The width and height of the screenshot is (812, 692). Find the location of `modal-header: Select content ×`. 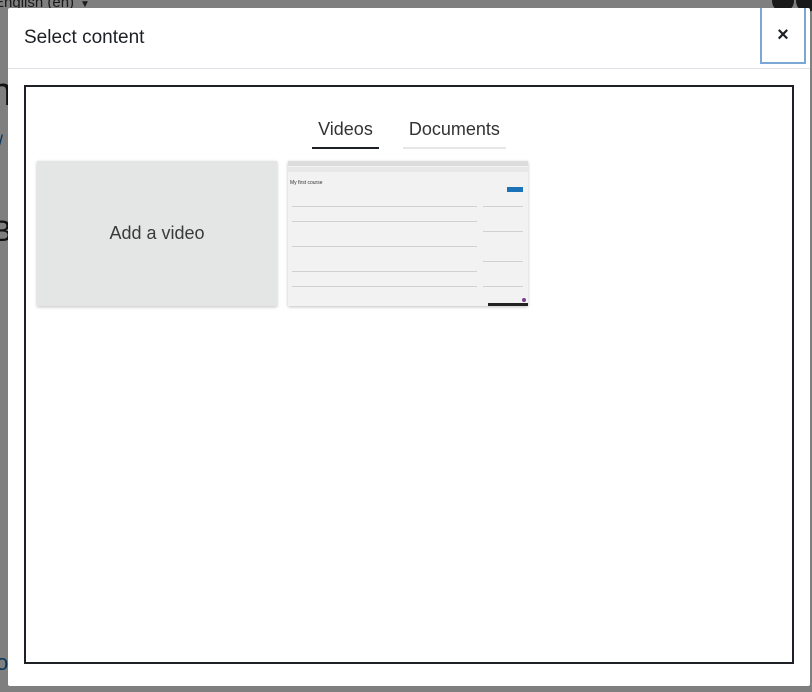

modal-header: Select content × is located at coordinates (409, 38).